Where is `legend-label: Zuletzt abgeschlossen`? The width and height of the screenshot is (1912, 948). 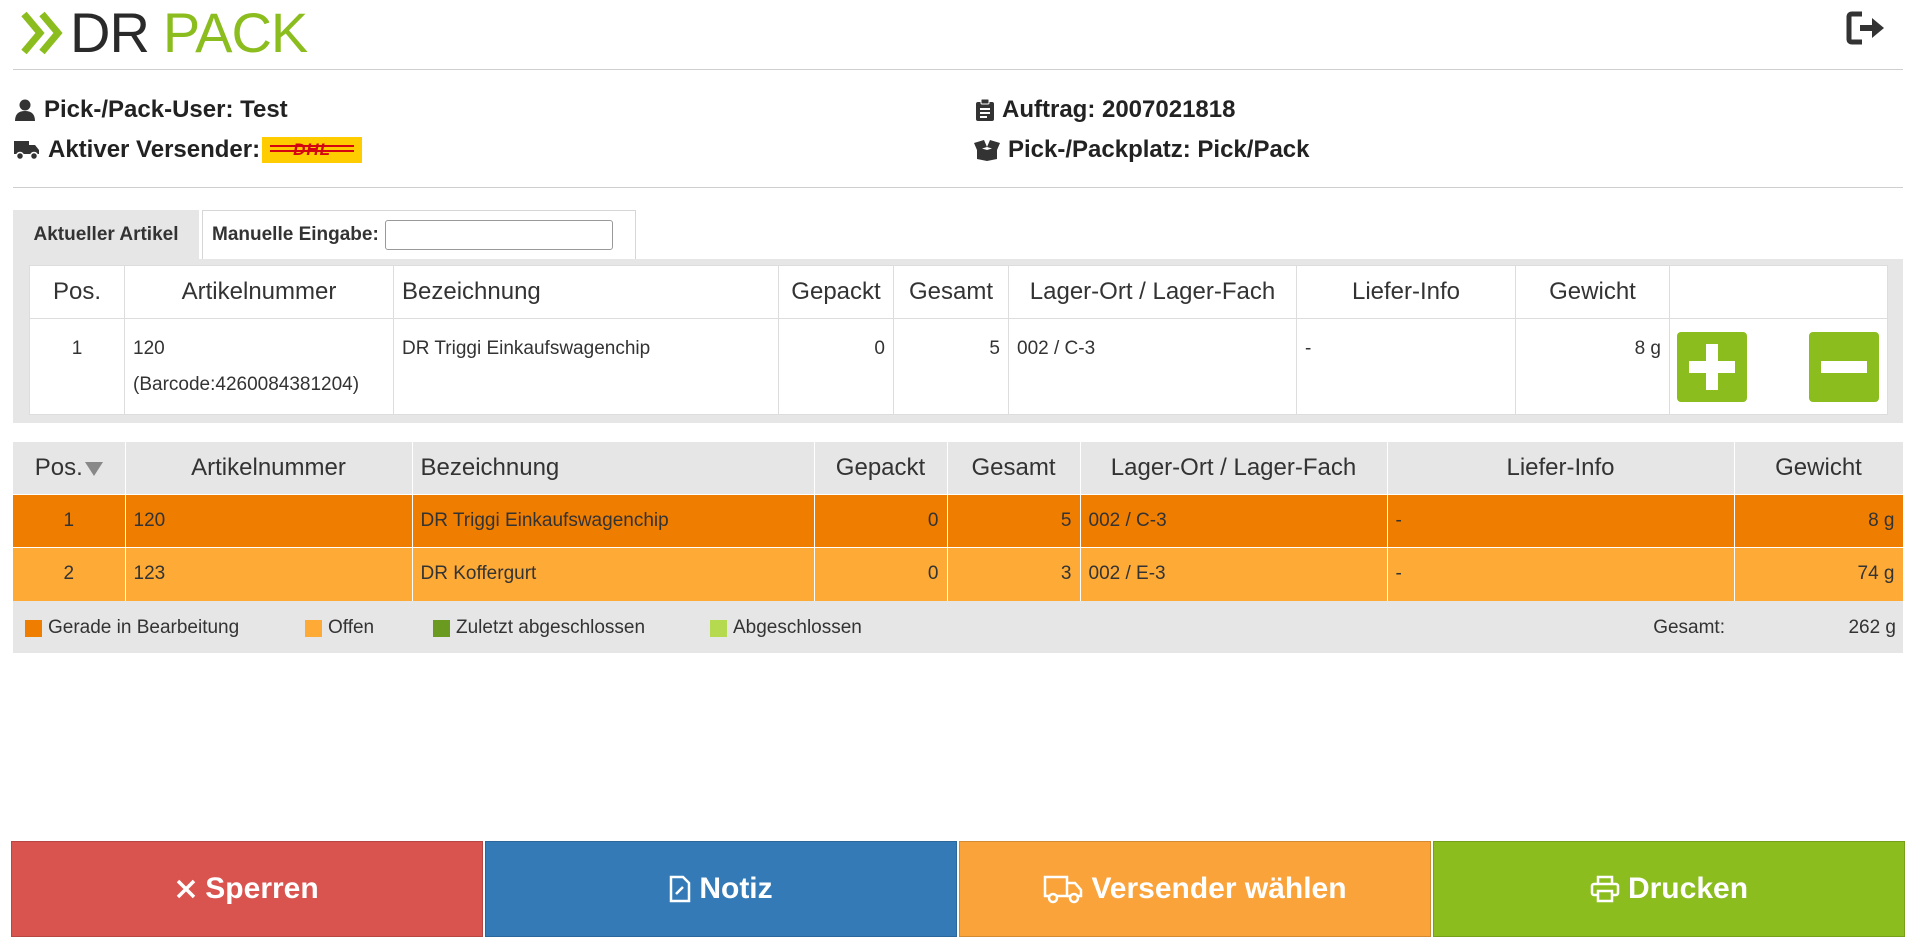
legend-label: Zuletzt abgeschlossen is located at coordinates (551, 627).